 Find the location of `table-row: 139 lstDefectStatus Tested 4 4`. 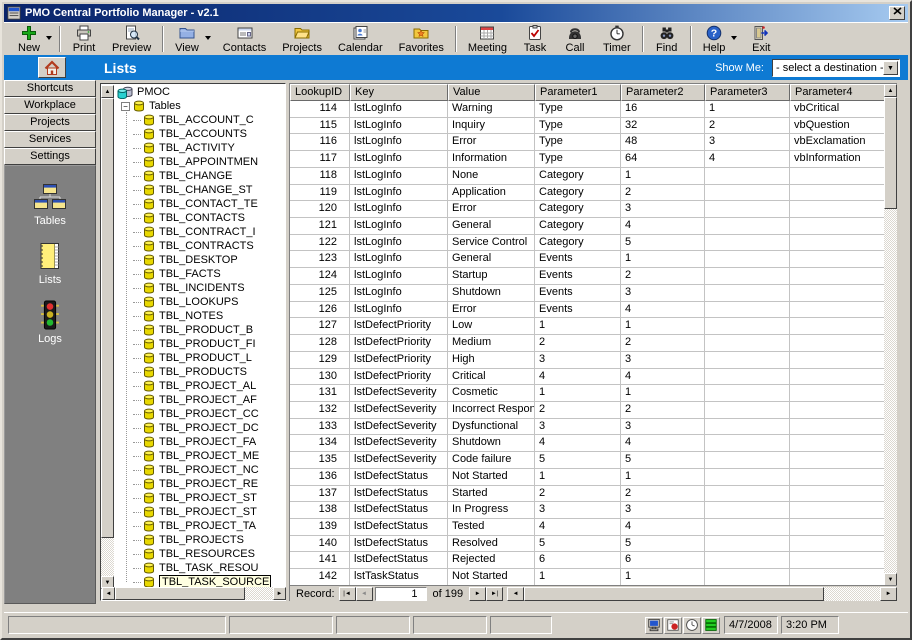

table-row: 139 lstDefectStatus Tested 4 4 is located at coordinates (593, 527).